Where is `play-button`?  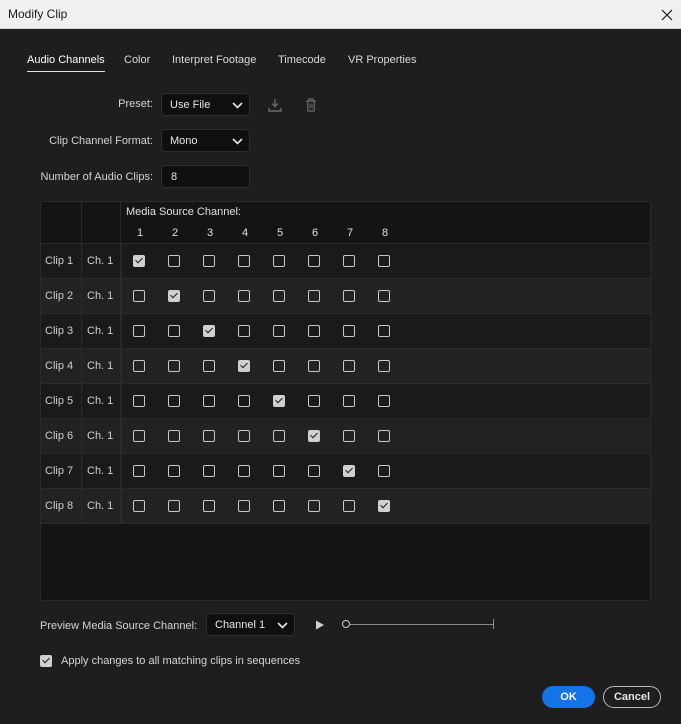 play-button is located at coordinates (320, 625).